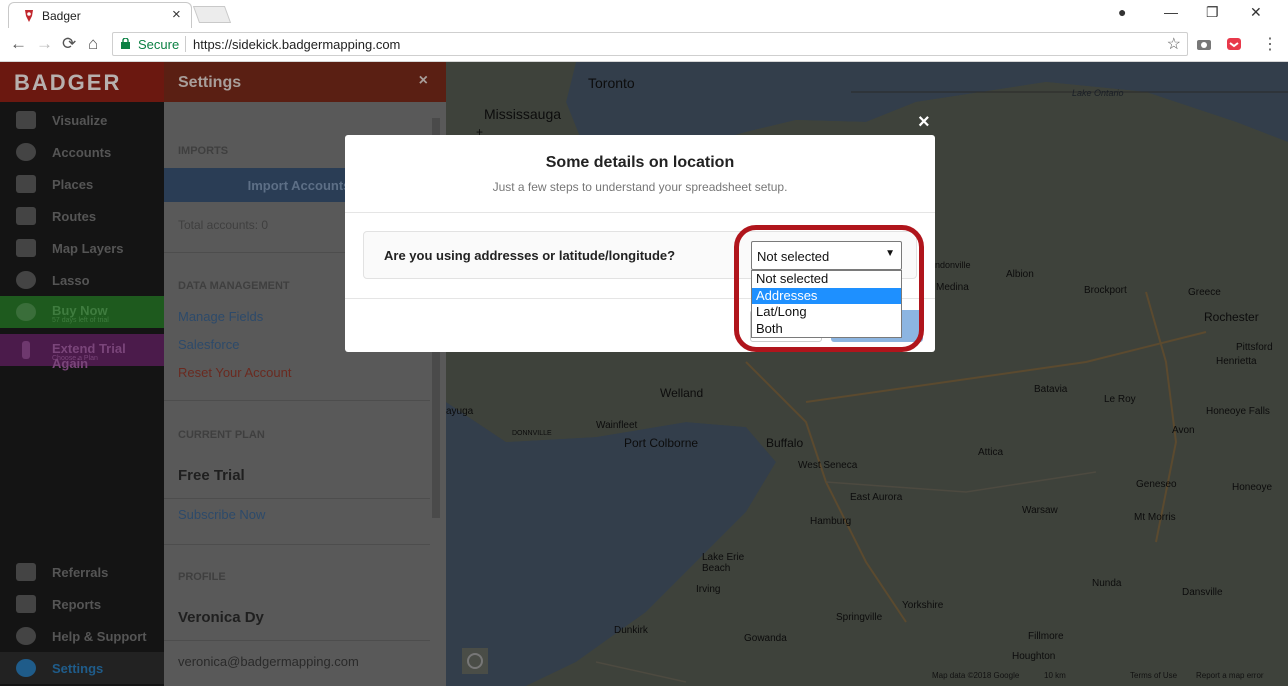  I want to click on sidebar-item-places: Places, so click(82, 184).